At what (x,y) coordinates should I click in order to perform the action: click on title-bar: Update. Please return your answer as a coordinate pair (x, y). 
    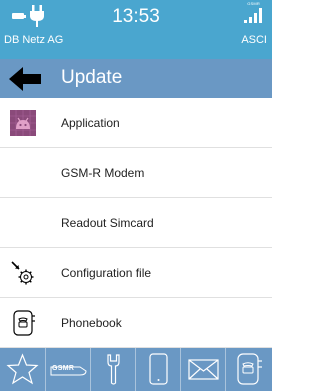
    Looking at the image, I should click on (136, 78).